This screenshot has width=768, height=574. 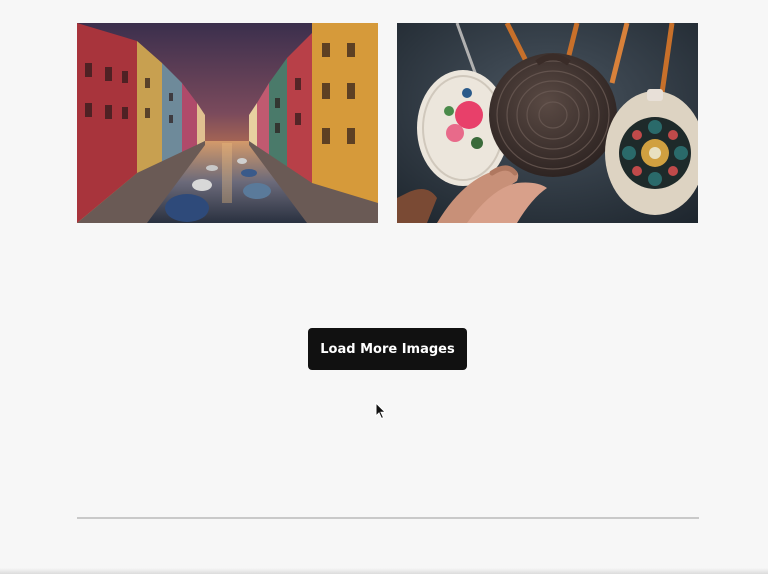 What do you see at coordinates (381, 411) in the screenshot?
I see `mouse-cursor-icon` at bounding box center [381, 411].